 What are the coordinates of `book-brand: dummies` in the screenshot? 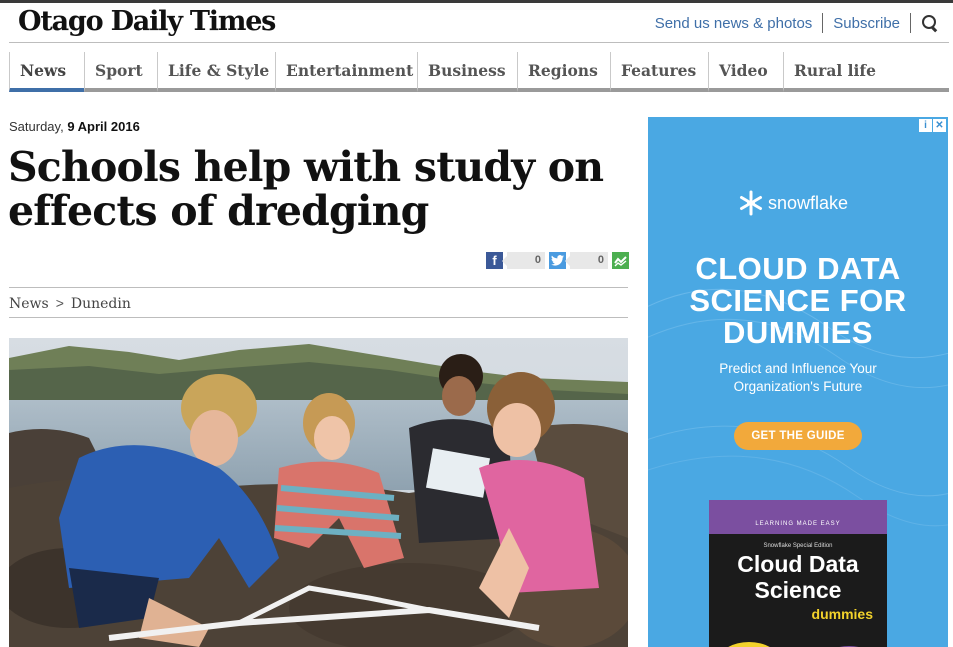 It's located at (842, 614).